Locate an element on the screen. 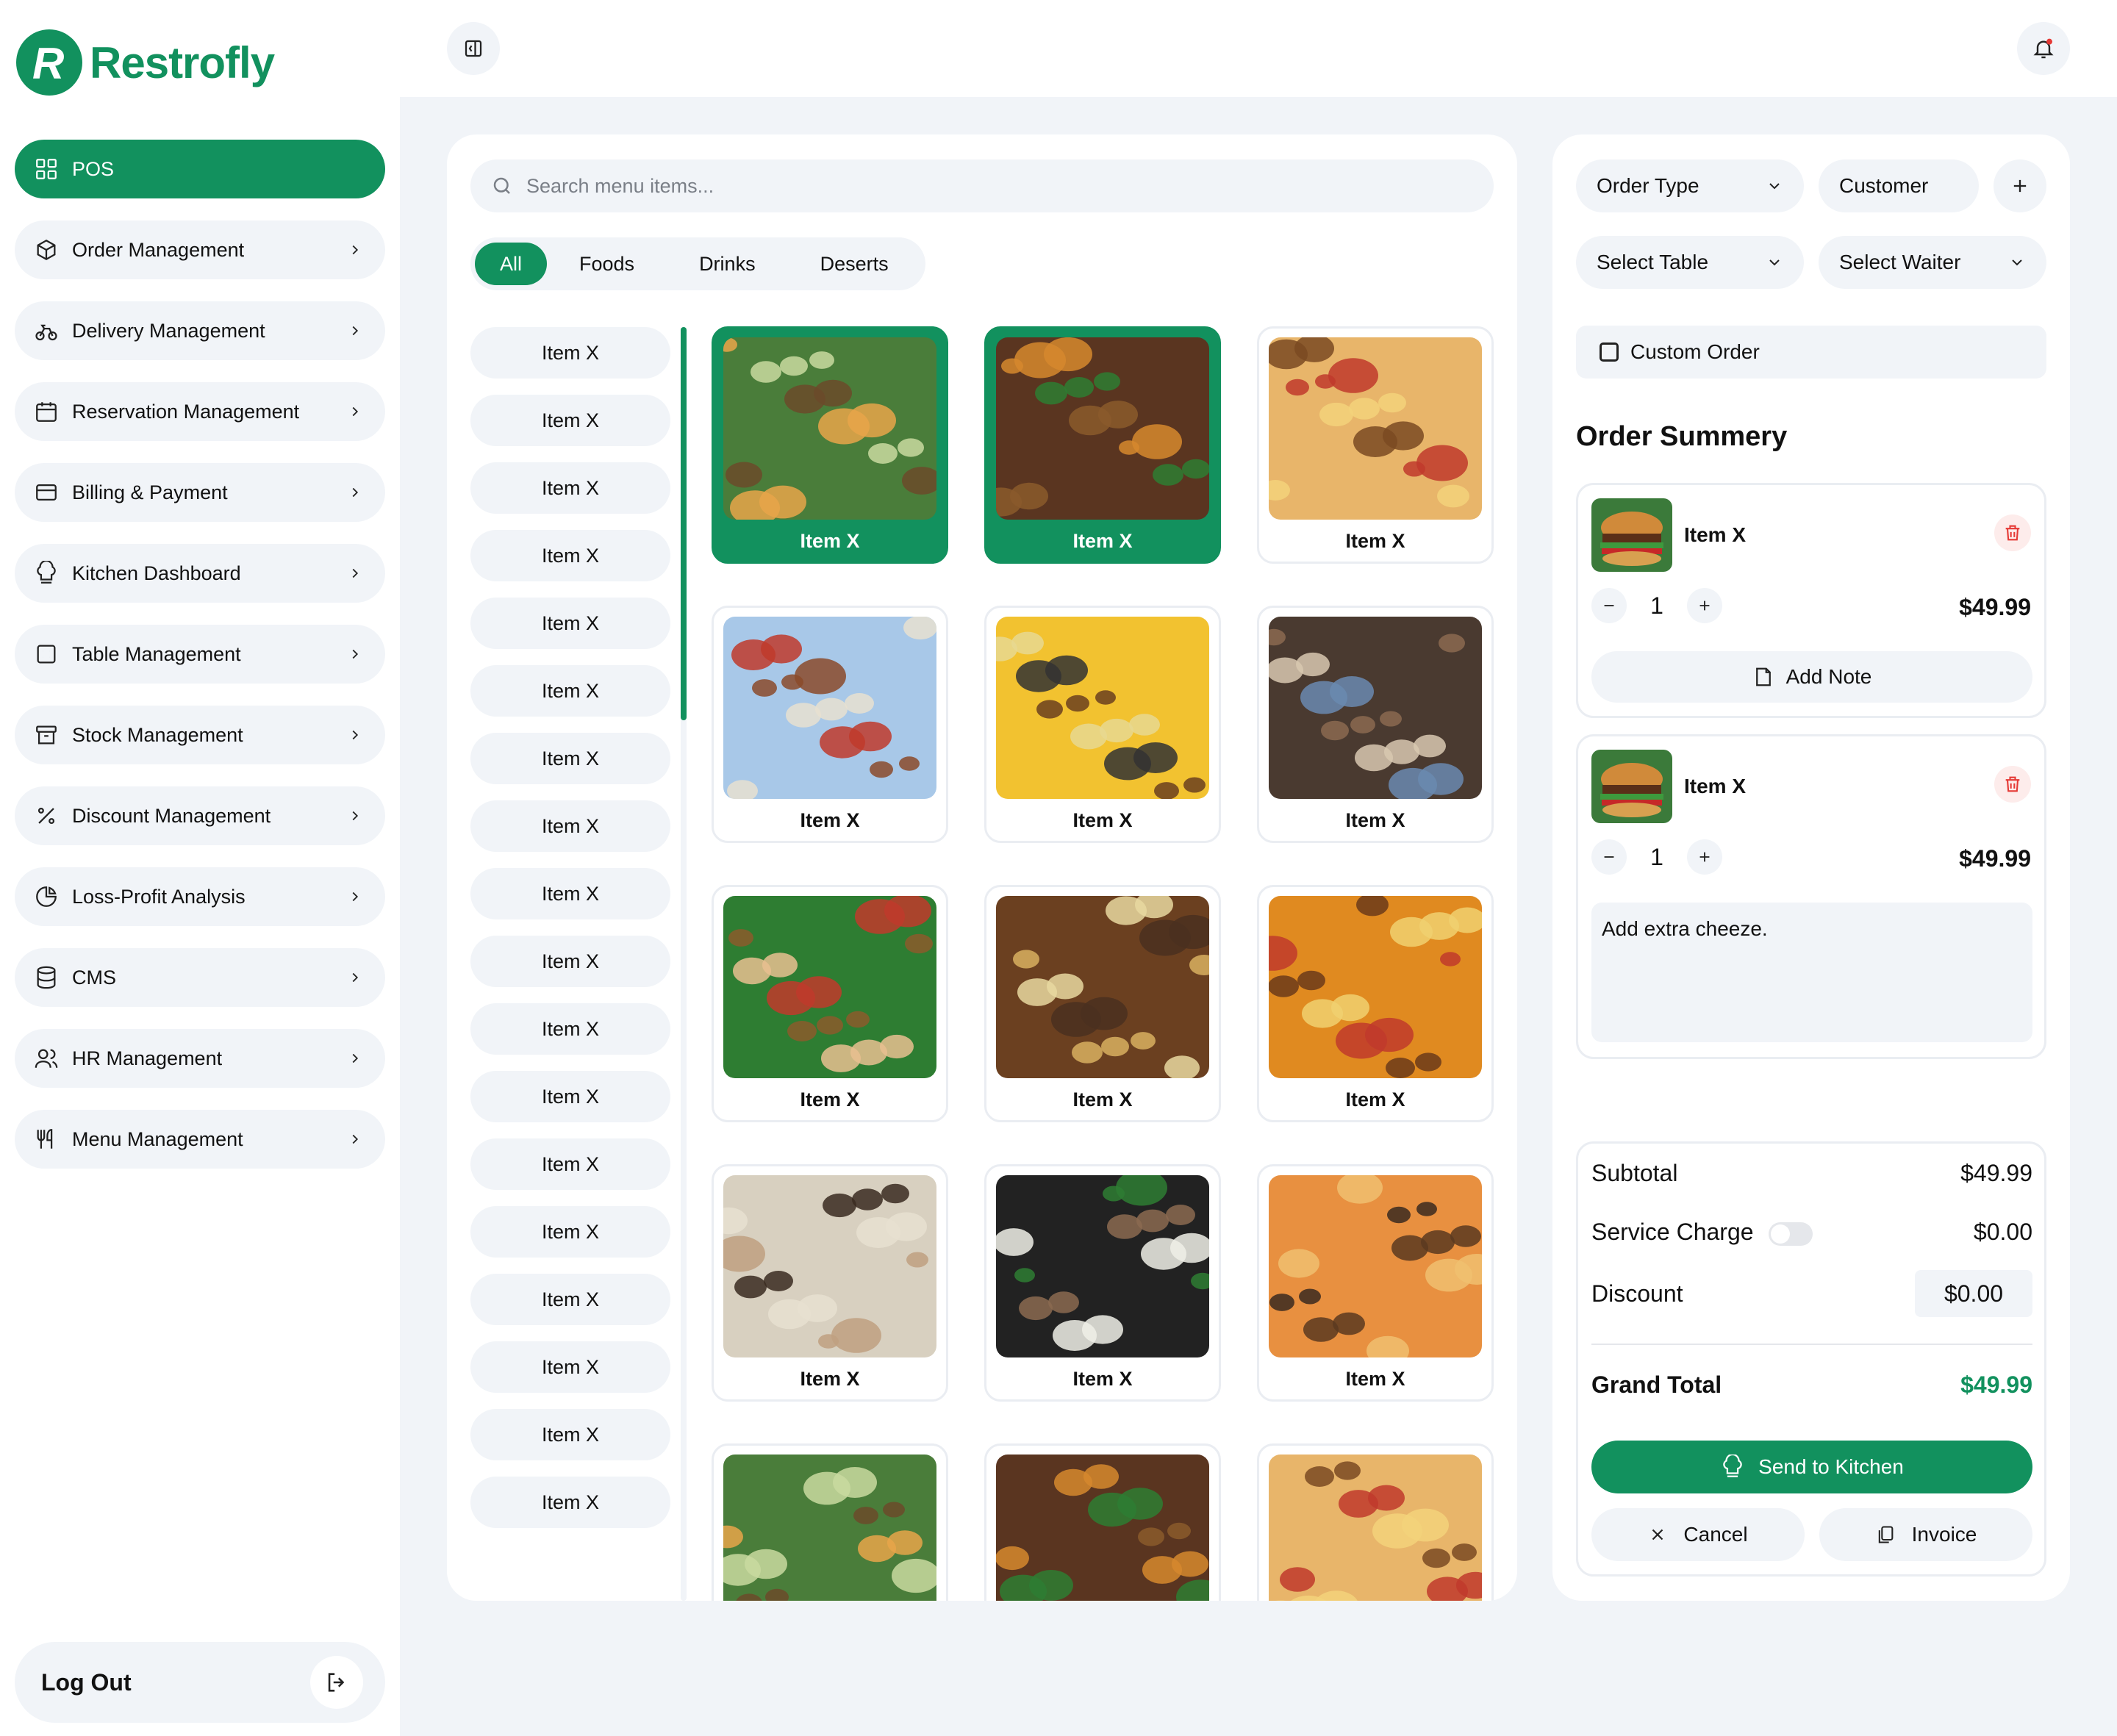 The image size is (2117, 1736). select-table-dropdown: Select Table is located at coordinates (1690, 262).